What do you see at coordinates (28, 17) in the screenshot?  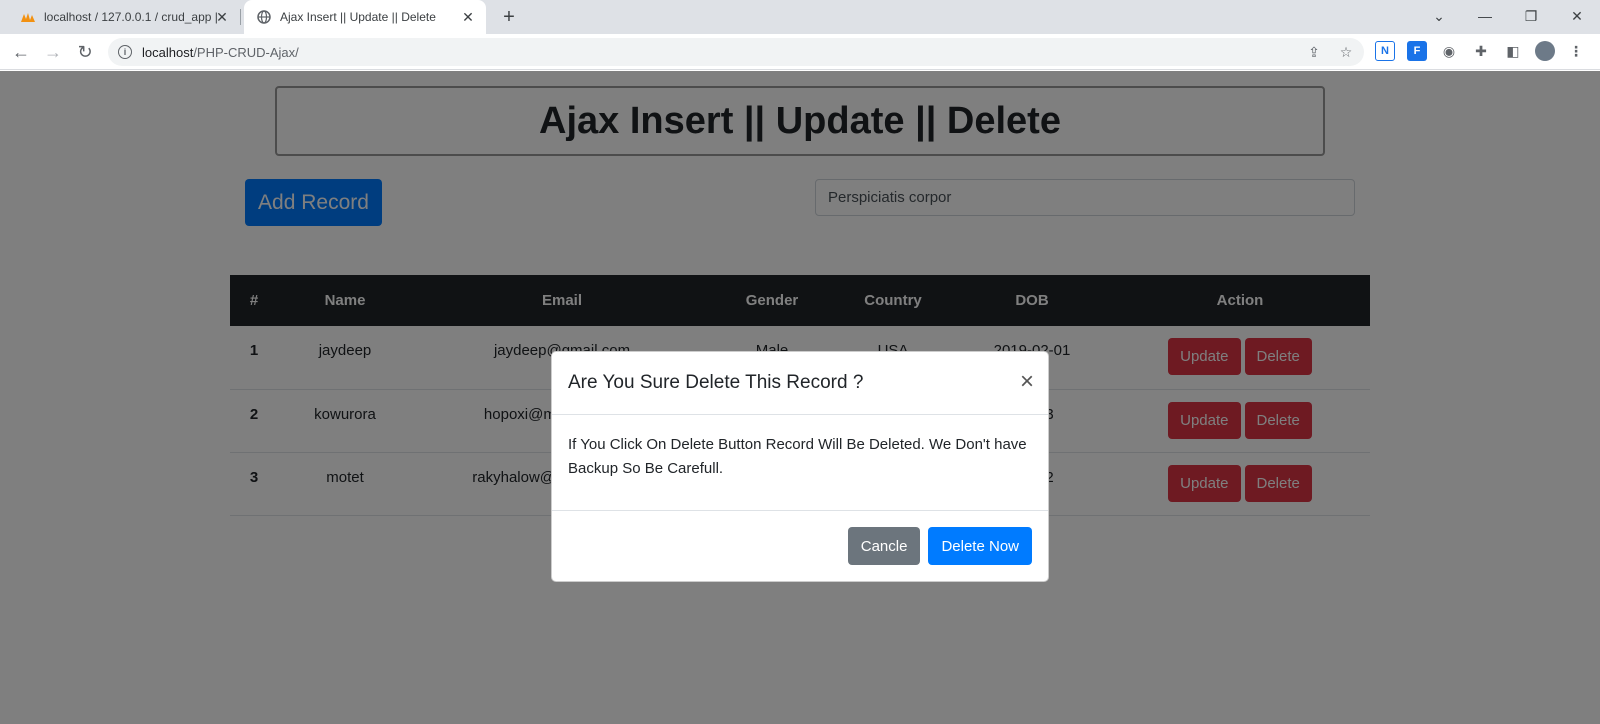 I see `phpmyadmin-icon` at bounding box center [28, 17].